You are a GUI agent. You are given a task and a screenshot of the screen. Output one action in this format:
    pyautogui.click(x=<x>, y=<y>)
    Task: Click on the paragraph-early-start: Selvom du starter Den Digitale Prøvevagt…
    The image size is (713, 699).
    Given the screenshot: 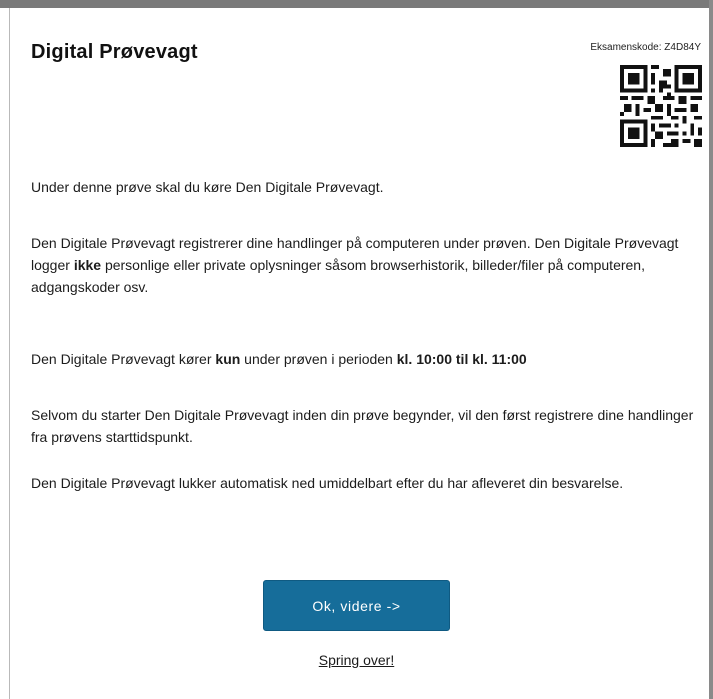 What is the action you would take?
    pyautogui.click(x=362, y=426)
    